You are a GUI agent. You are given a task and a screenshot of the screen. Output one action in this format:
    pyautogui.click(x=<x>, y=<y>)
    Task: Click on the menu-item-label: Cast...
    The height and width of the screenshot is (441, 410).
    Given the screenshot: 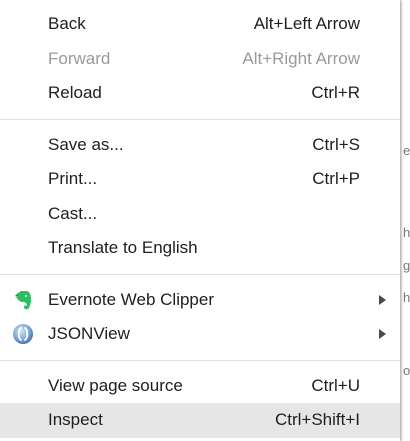 What is the action you would take?
    pyautogui.click(x=73, y=213)
    